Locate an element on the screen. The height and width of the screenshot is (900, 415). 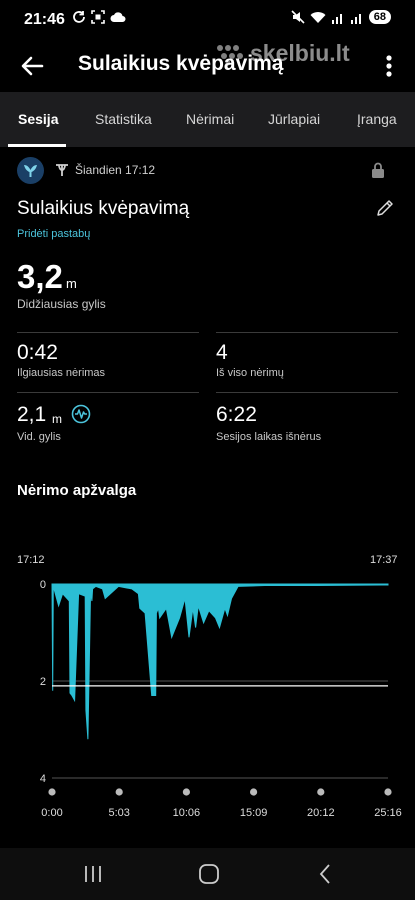
tab-statistics: Statistika is located at coordinates (123, 119).